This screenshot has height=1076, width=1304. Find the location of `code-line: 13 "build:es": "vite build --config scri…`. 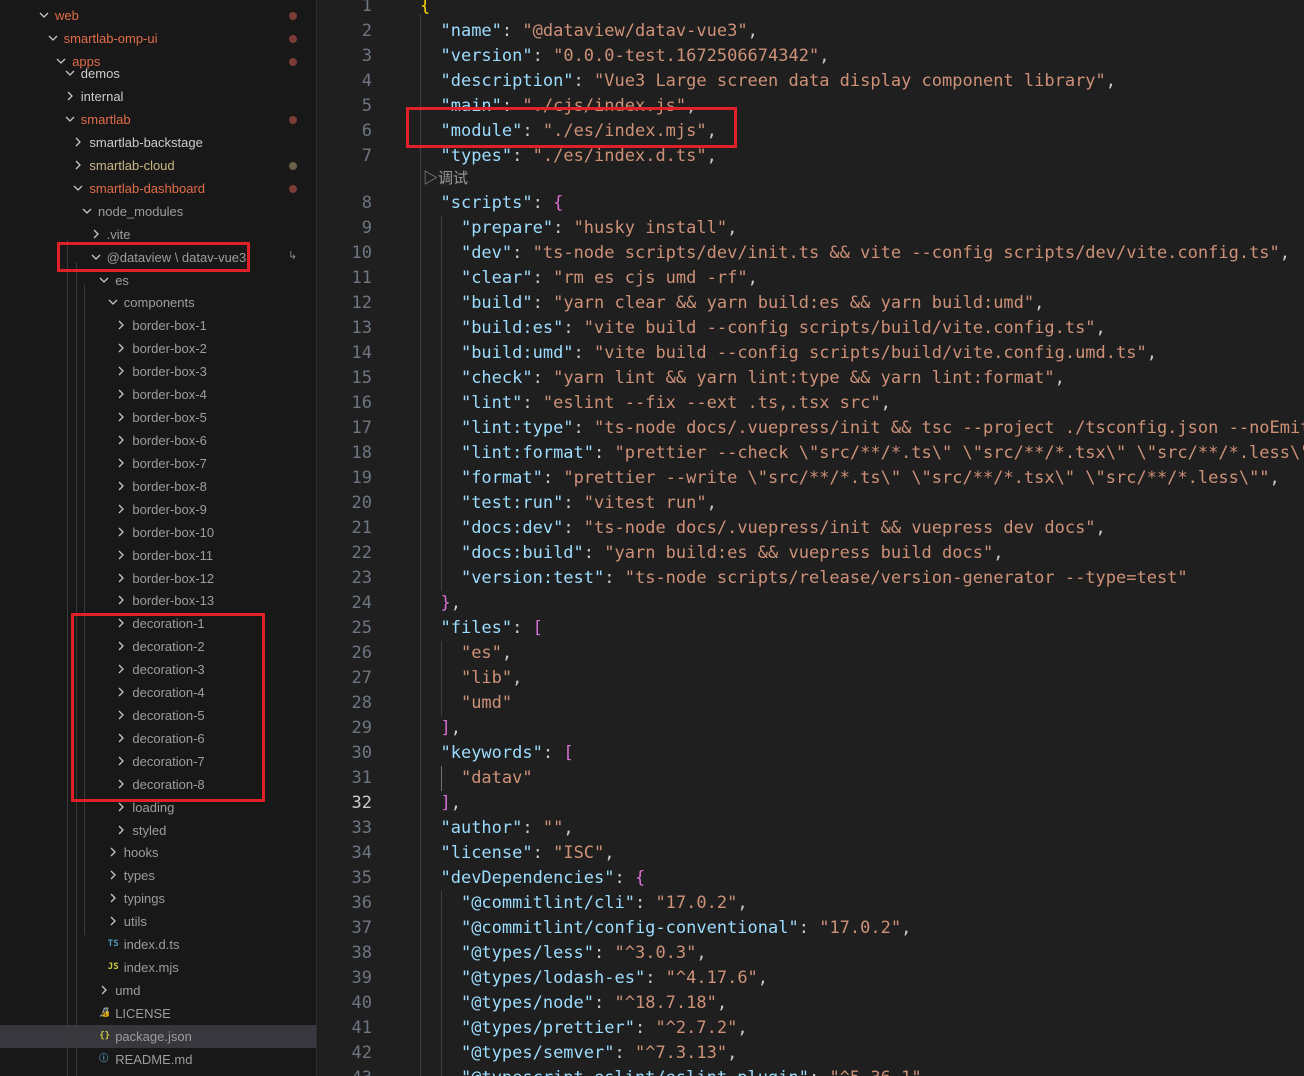

code-line: 13 "build:es": "vite build --config scri… is located at coordinates (810, 328).